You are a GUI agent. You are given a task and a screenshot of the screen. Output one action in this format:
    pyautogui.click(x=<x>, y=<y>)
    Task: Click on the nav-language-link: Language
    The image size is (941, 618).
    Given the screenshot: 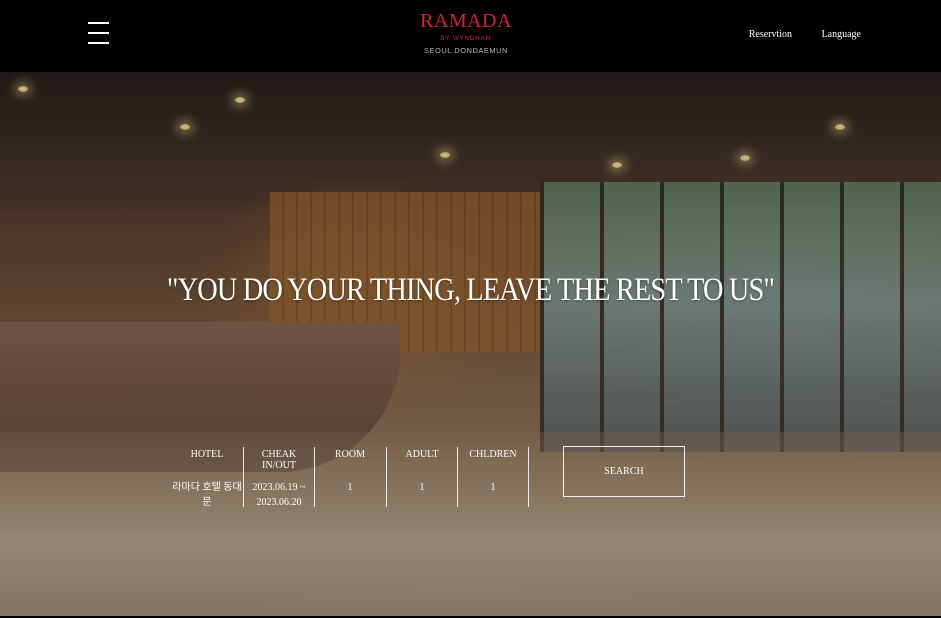 What is the action you would take?
    pyautogui.click(x=841, y=34)
    